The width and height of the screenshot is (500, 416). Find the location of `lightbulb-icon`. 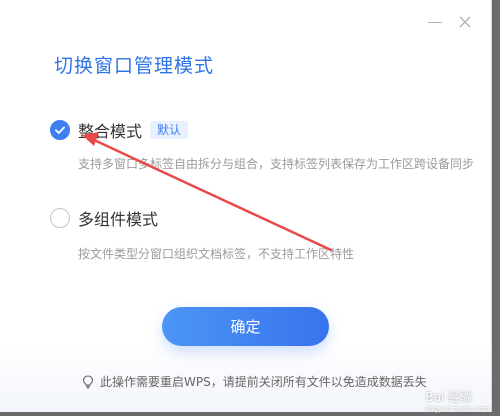

lightbulb-icon is located at coordinates (88, 381).